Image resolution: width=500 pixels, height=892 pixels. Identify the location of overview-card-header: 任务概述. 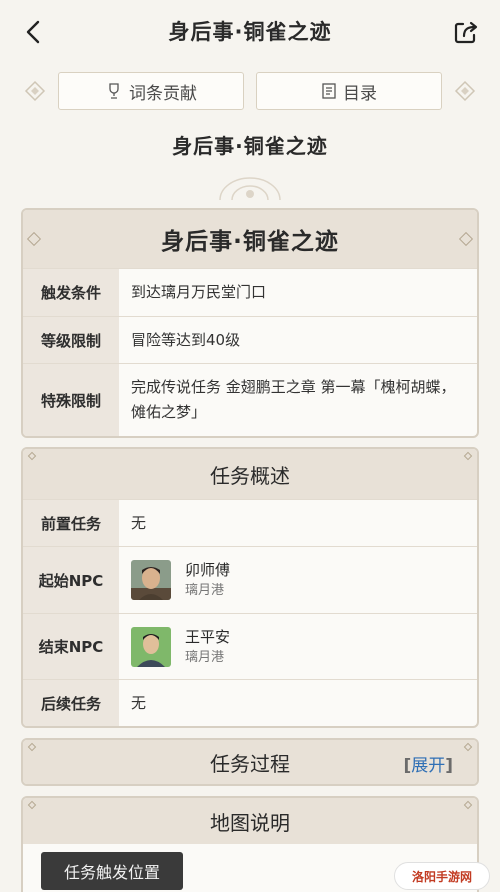
(250, 474).